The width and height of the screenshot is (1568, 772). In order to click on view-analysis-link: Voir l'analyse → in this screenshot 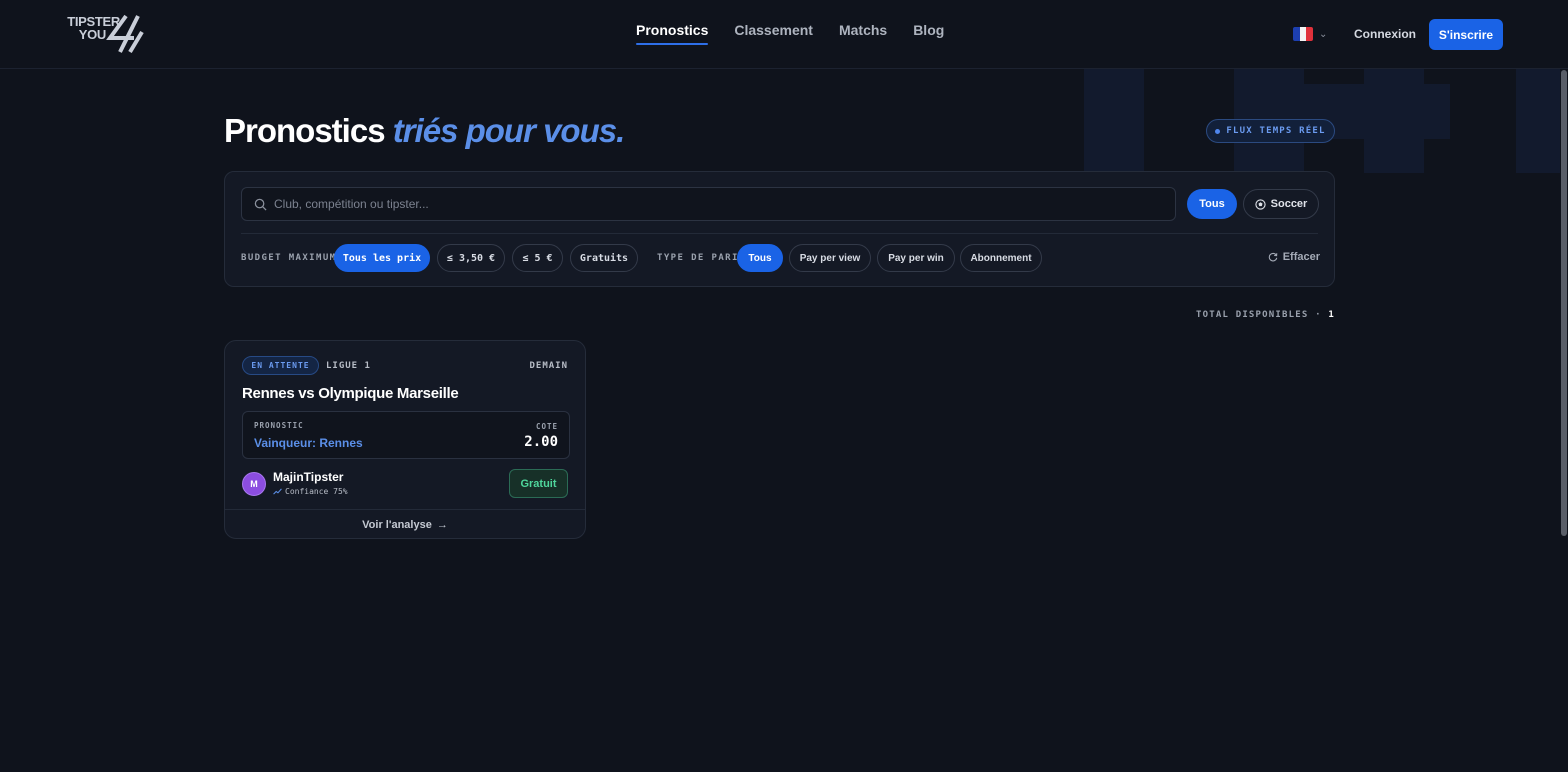, I will do `click(405, 523)`.